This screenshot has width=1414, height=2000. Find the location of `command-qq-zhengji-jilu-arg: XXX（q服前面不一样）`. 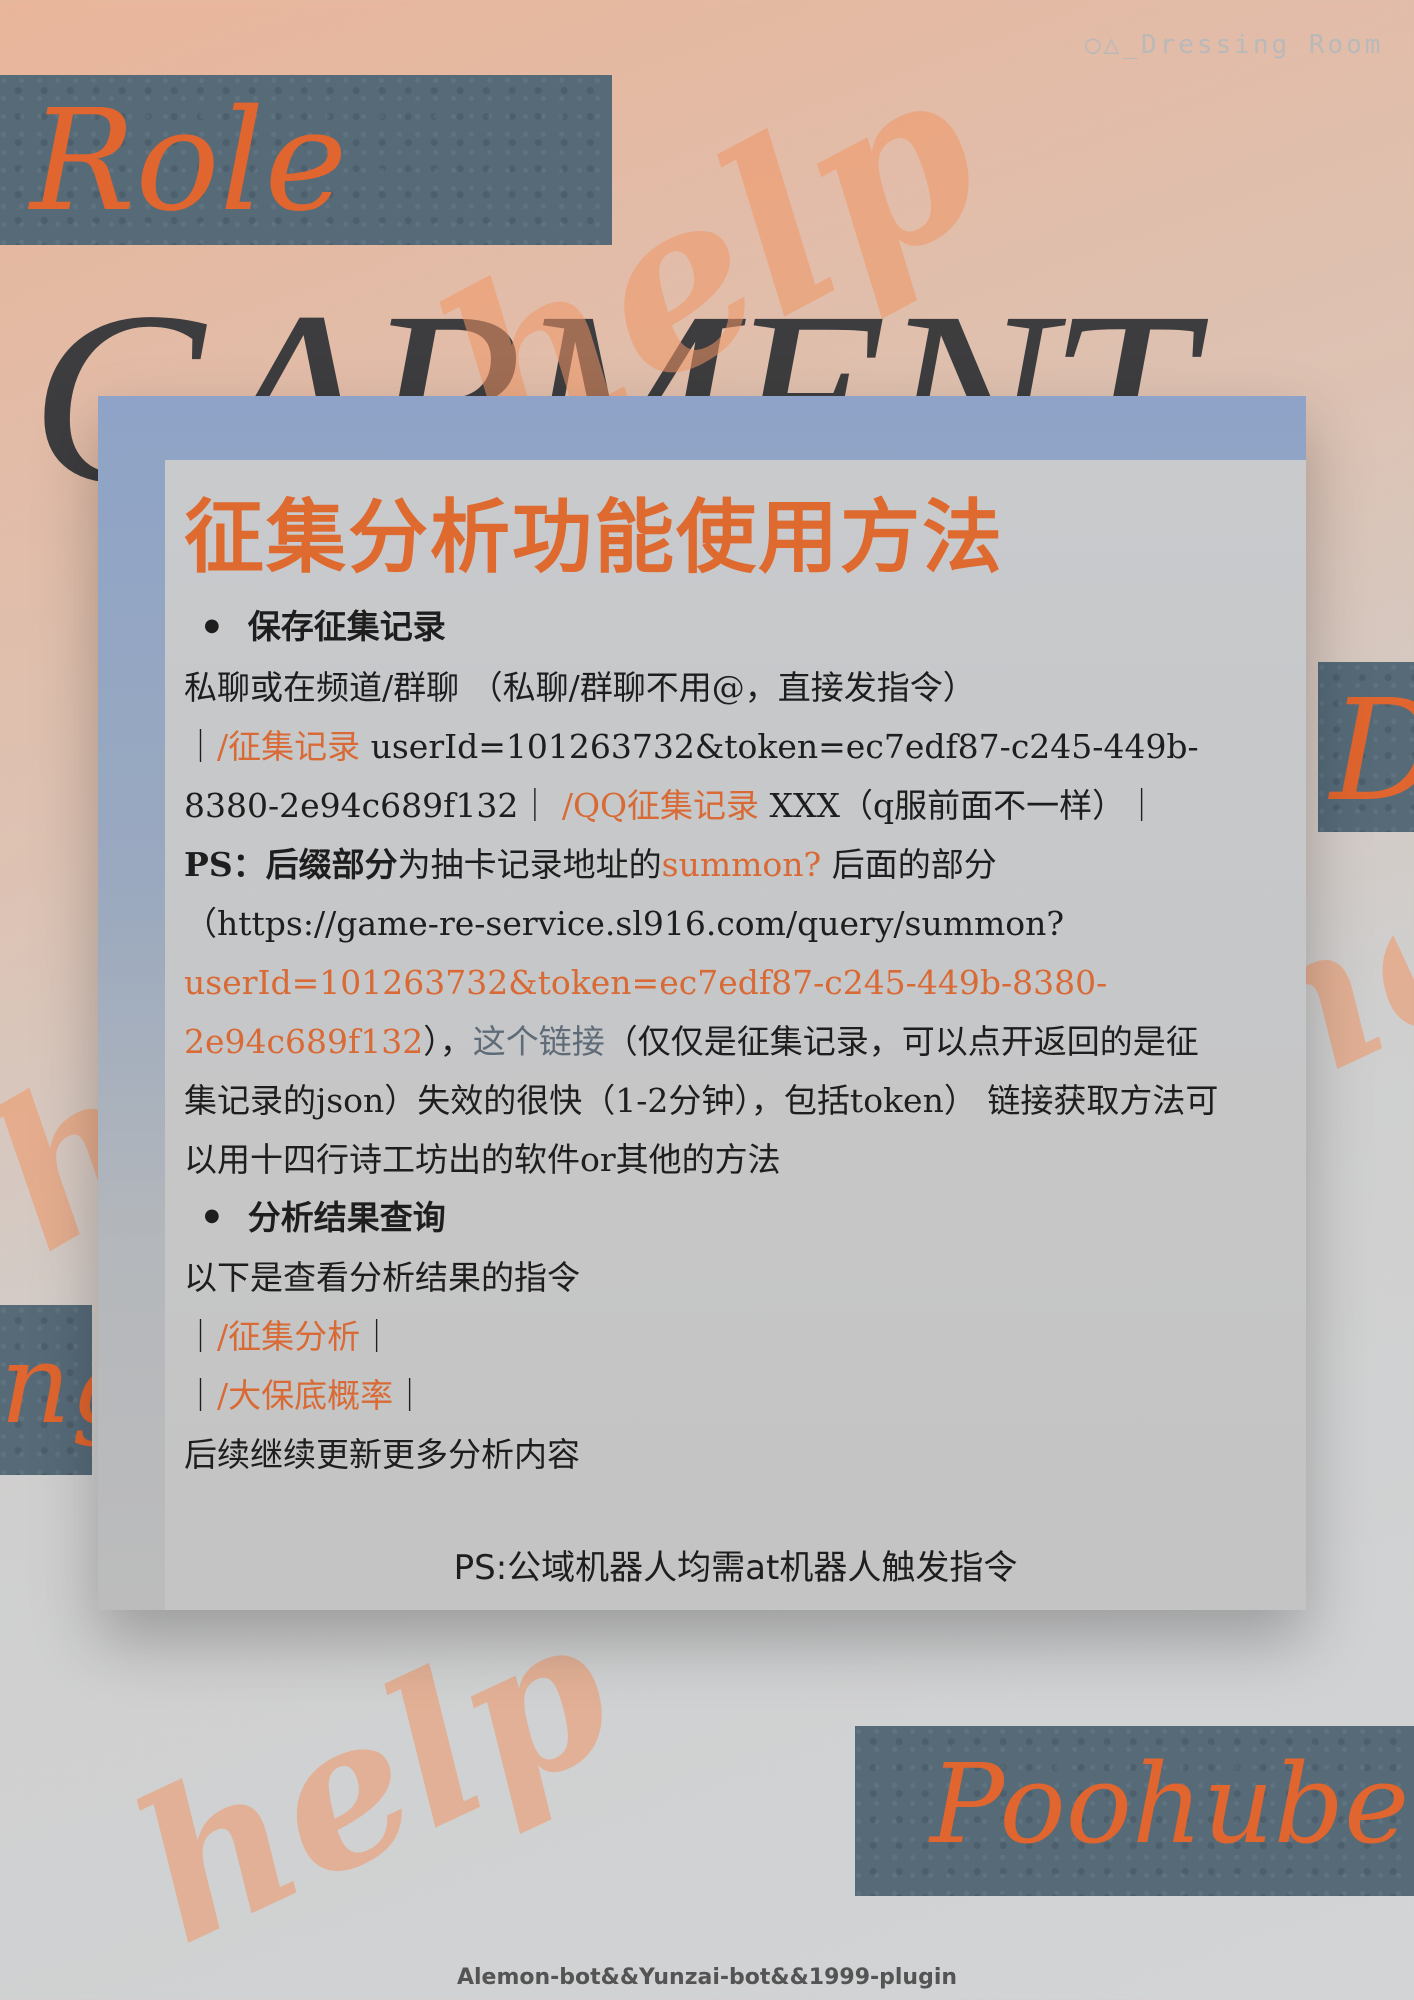

command-qq-zhengji-jilu-arg: XXX（q服前面不一样） is located at coordinates (942, 805).